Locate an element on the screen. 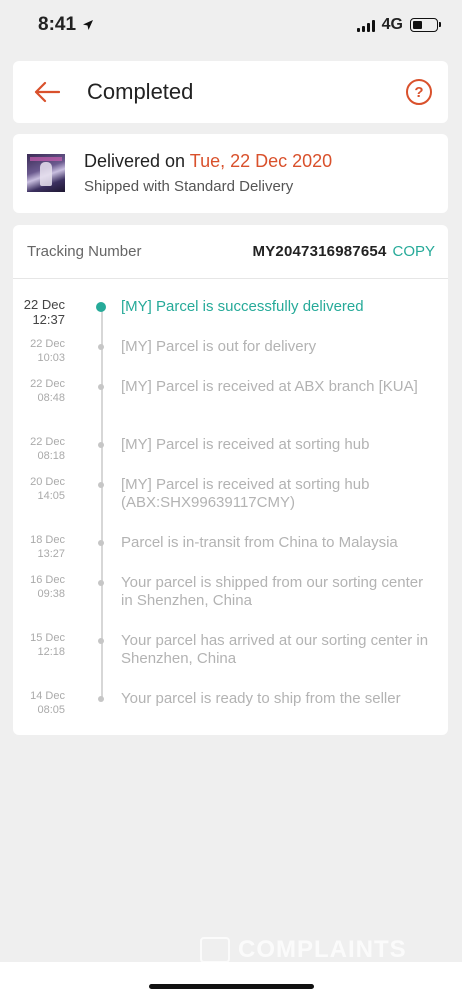 This screenshot has height=1000, width=462. status-indicators: 4G is located at coordinates (398, 25).